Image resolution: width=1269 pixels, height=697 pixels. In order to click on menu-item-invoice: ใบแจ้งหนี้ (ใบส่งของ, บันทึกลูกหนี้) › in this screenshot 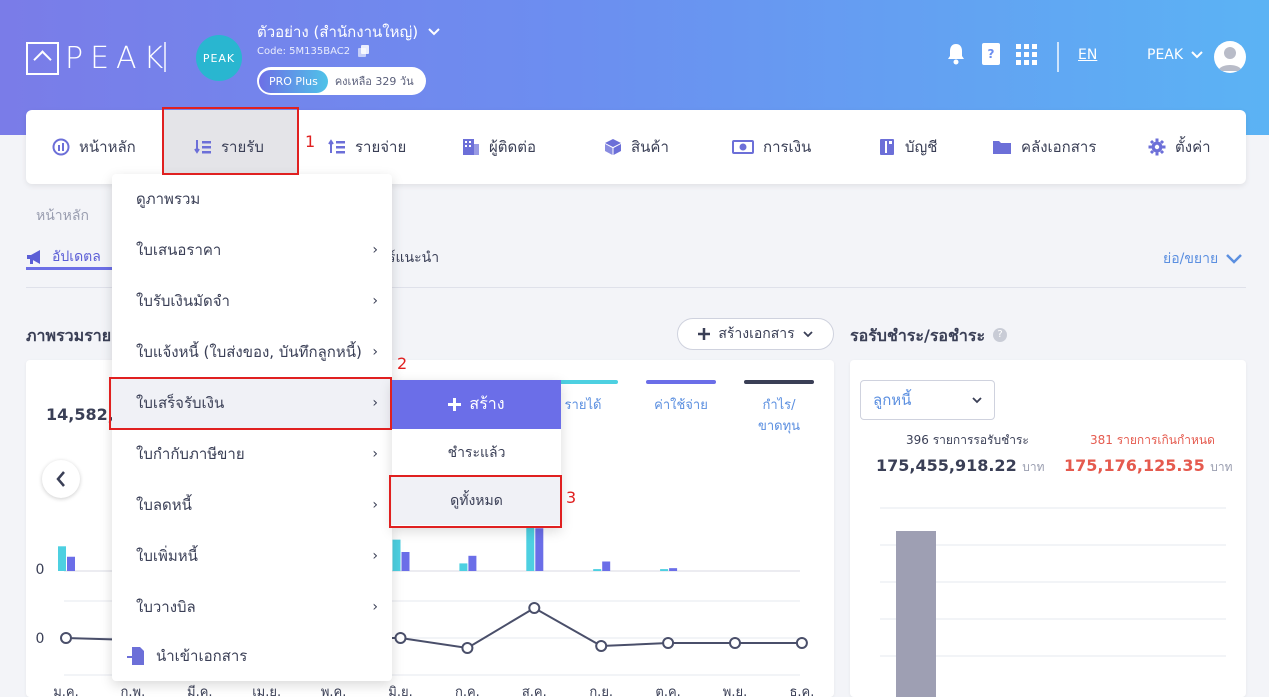, I will do `click(252, 352)`.